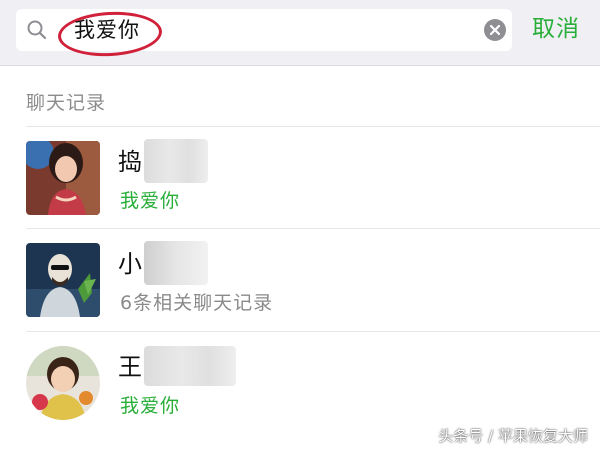  Describe the element at coordinates (197, 303) in the screenshot. I see `match-count: 6条相关聊天记录` at that location.